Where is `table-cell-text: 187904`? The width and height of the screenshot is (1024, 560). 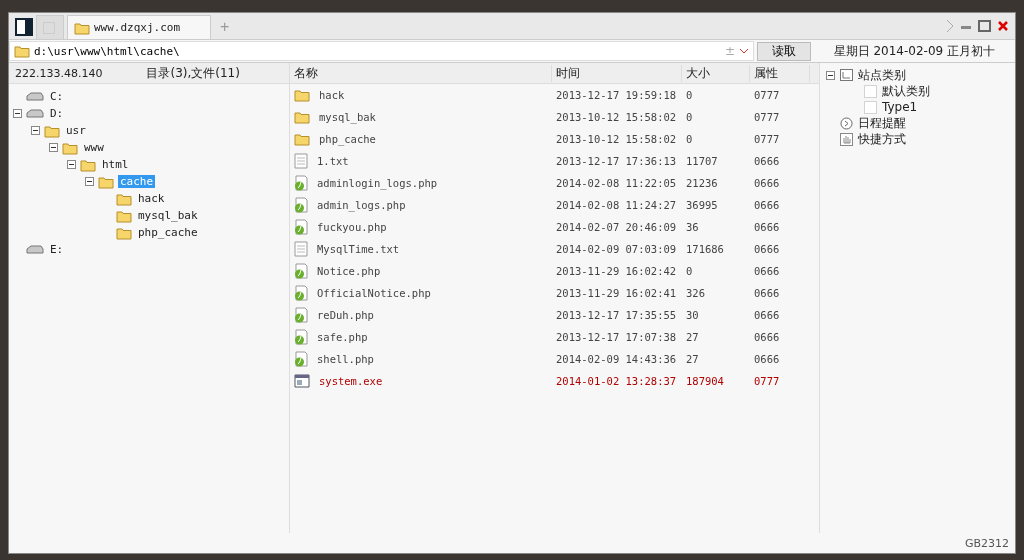
table-cell-text: 187904 is located at coordinates (705, 381).